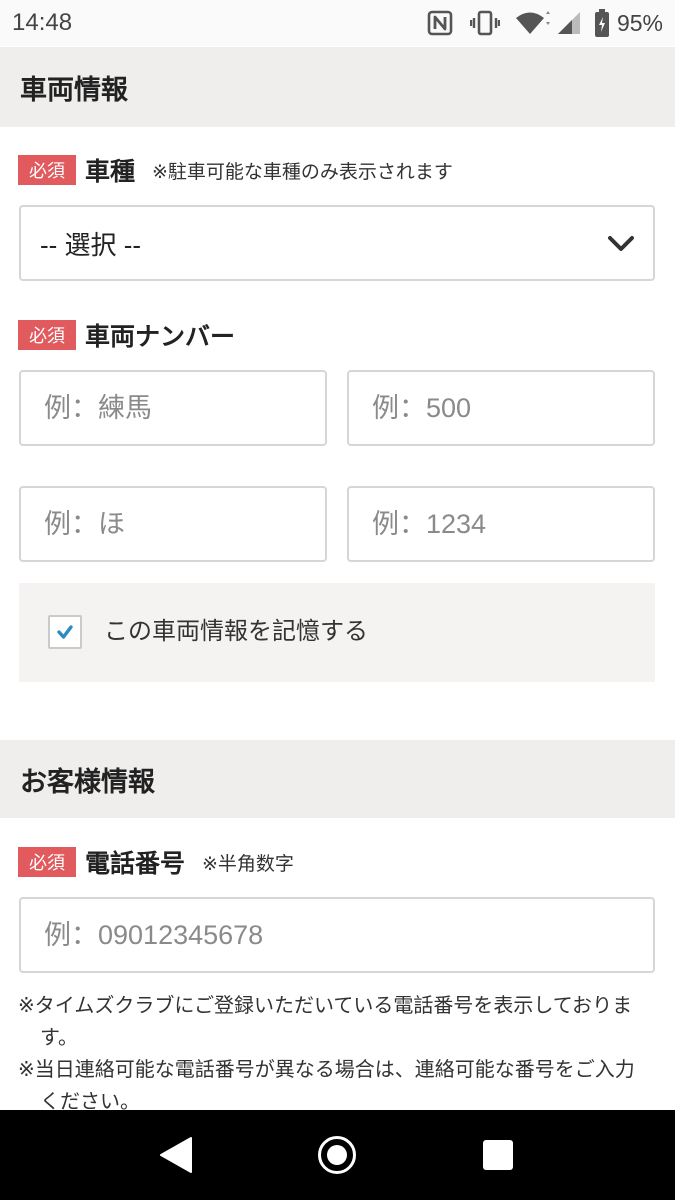 This screenshot has height=1200, width=675. Describe the element at coordinates (110, 172) in the screenshot. I see `car-type-label: 車種` at that location.